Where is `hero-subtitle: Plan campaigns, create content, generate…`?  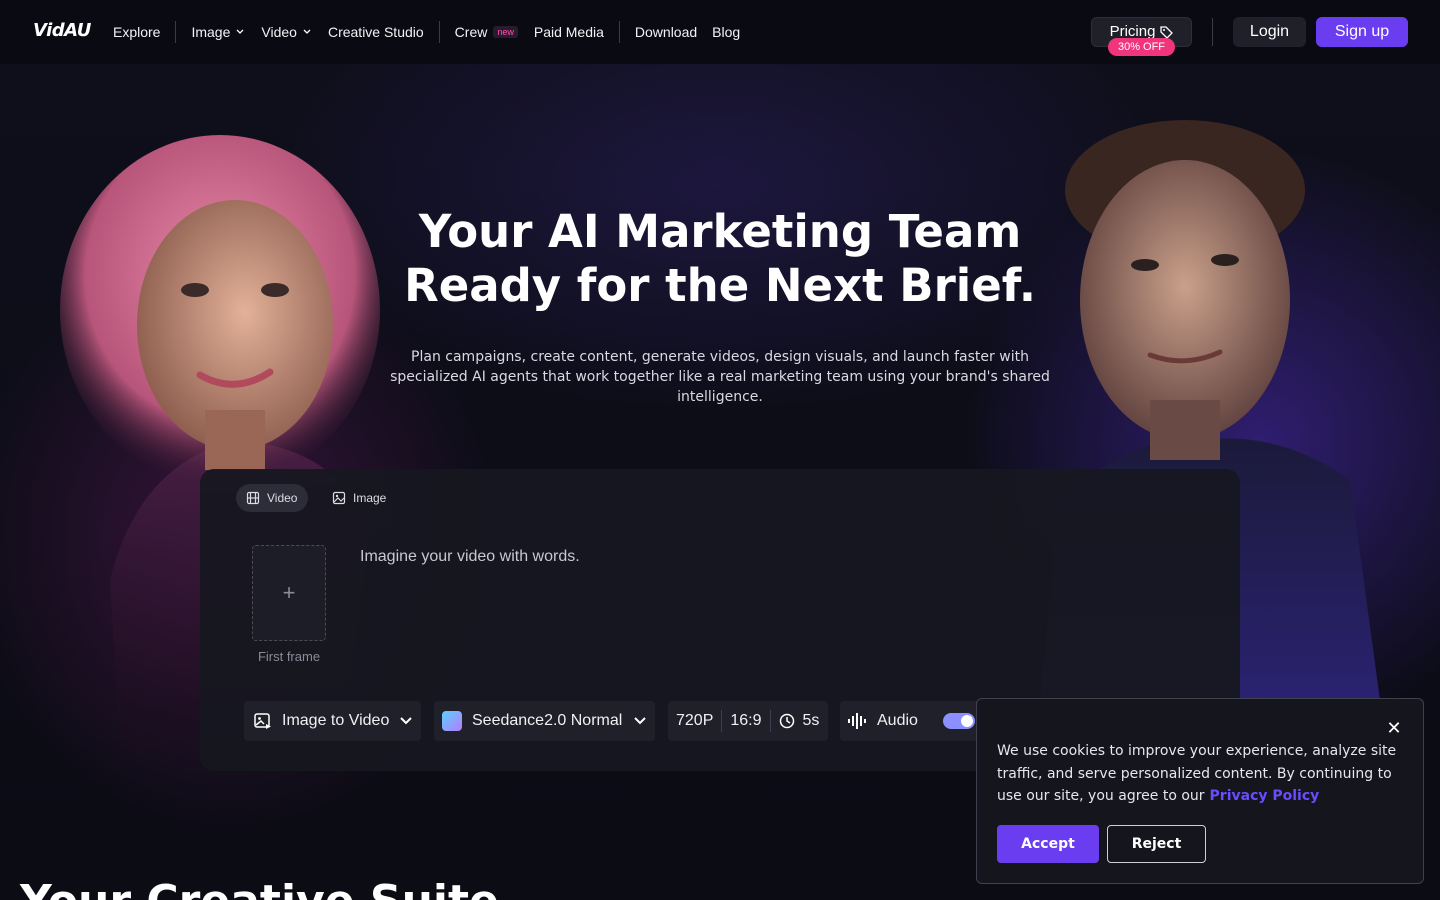 hero-subtitle: Plan campaigns, create content, generate… is located at coordinates (720, 377).